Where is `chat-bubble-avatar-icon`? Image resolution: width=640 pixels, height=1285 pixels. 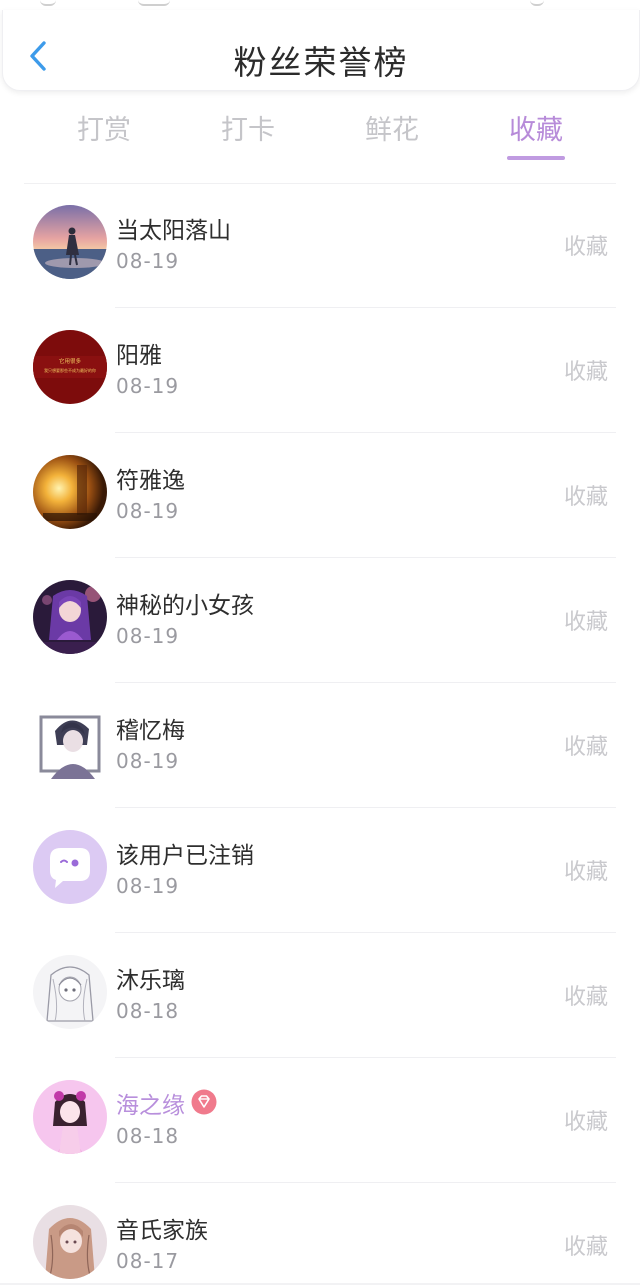 chat-bubble-avatar-icon is located at coordinates (70, 867).